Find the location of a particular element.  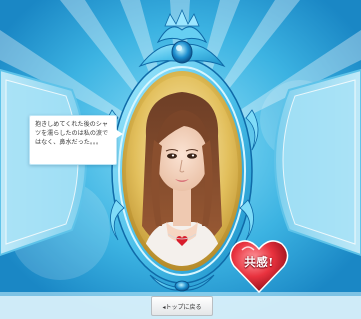

empathy-button: 共感! is located at coordinates (259, 265).